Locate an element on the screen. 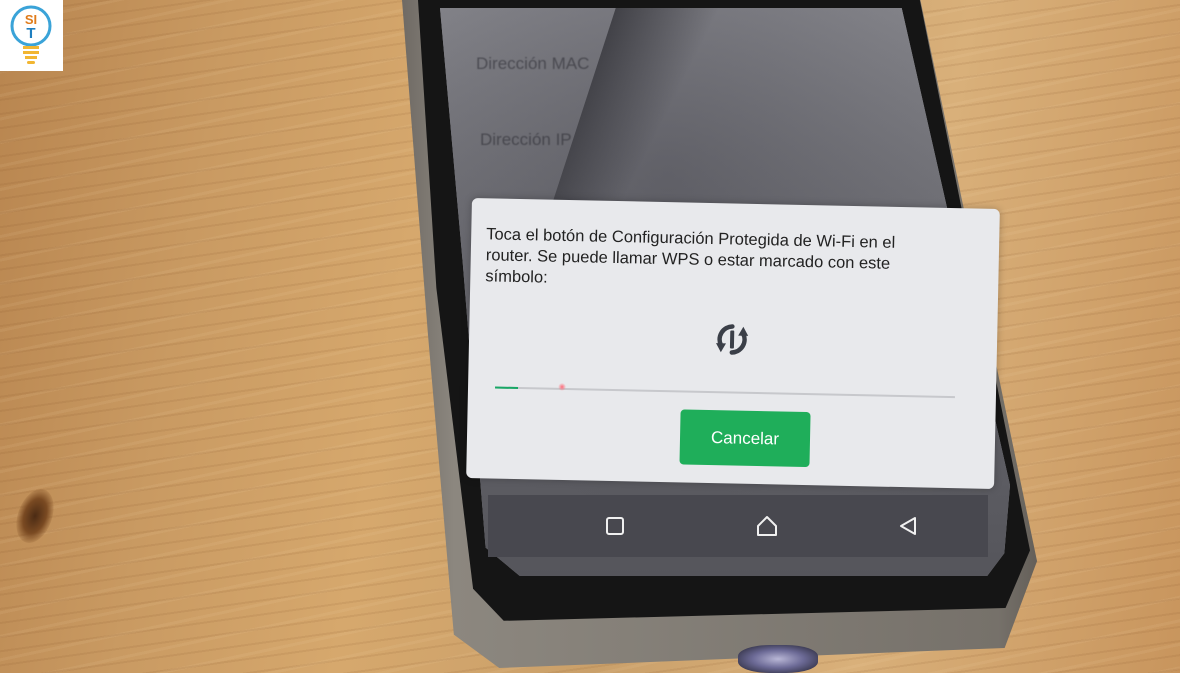  recents-button is located at coordinates (615, 526).